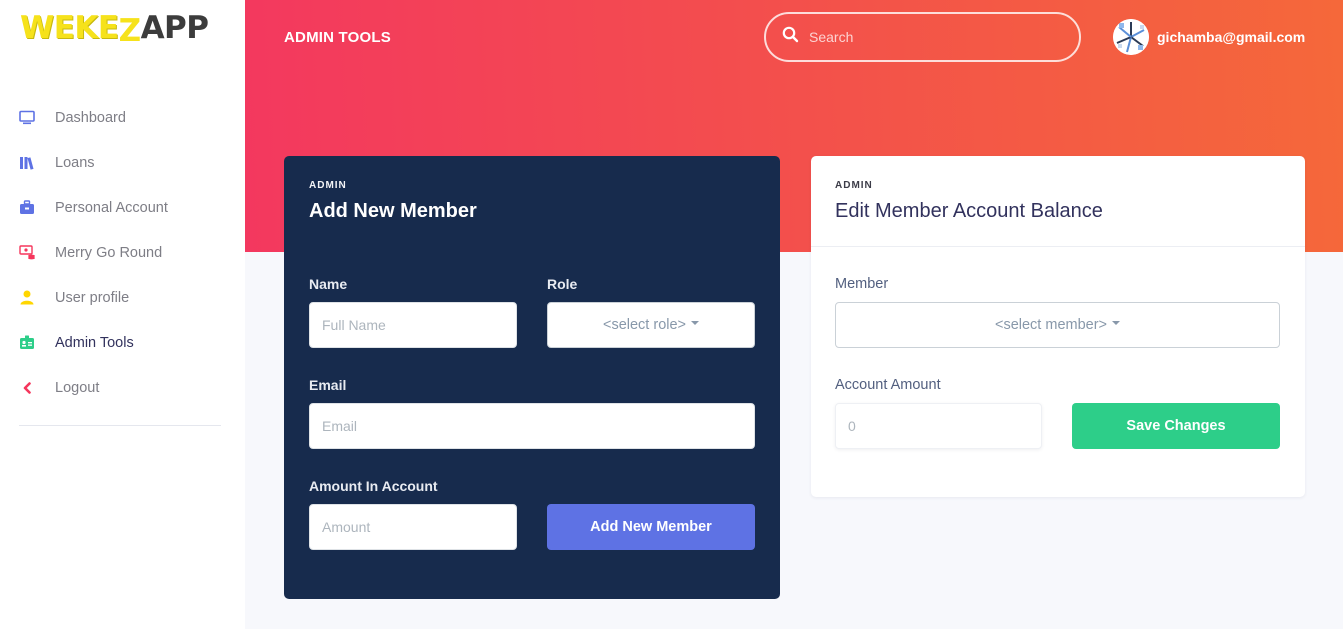 The width and height of the screenshot is (1343, 629). I want to click on account-amount-field, so click(938, 426).